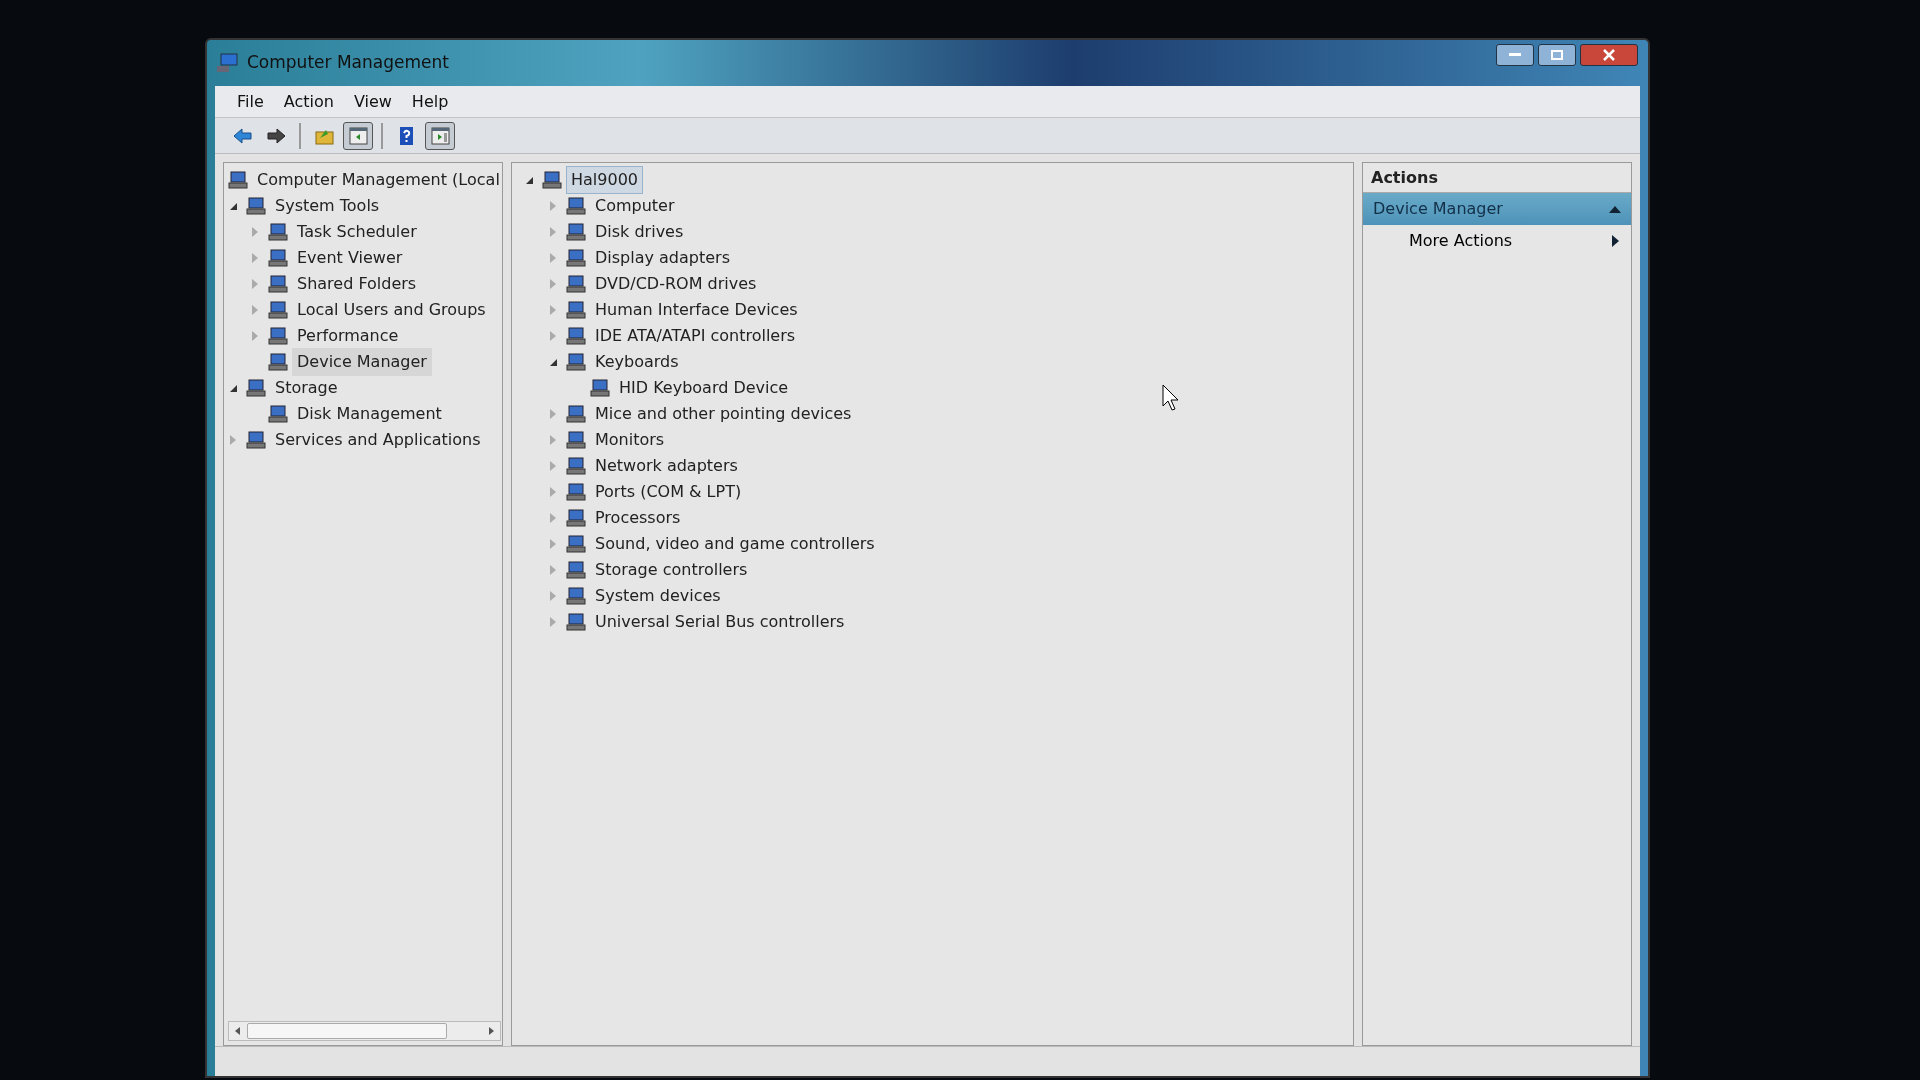 Image resolution: width=1920 pixels, height=1080 pixels. I want to click on tree-item: Shared Folders, so click(357, 284).